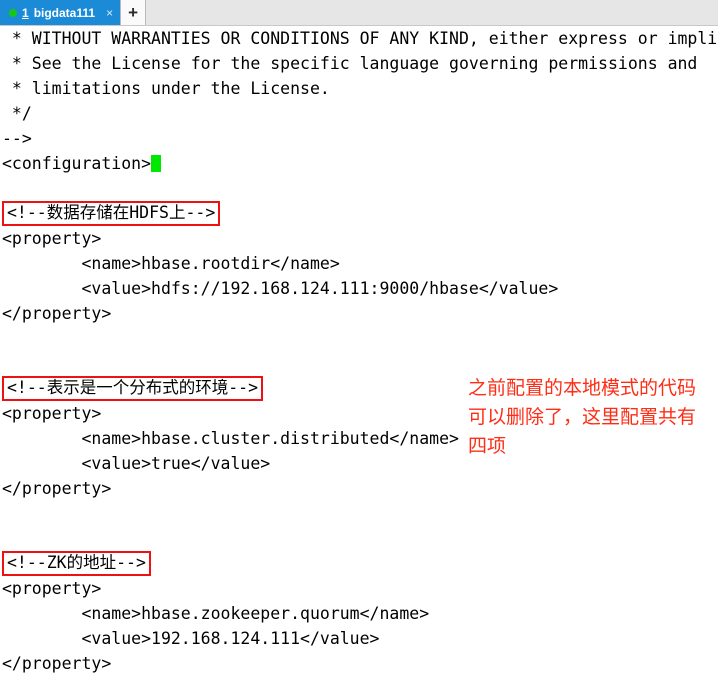  Describe the element at coordinates (359, 213) in the screenshot. I see `code-line: <!--数据存储在HDFS上-->` at that location.